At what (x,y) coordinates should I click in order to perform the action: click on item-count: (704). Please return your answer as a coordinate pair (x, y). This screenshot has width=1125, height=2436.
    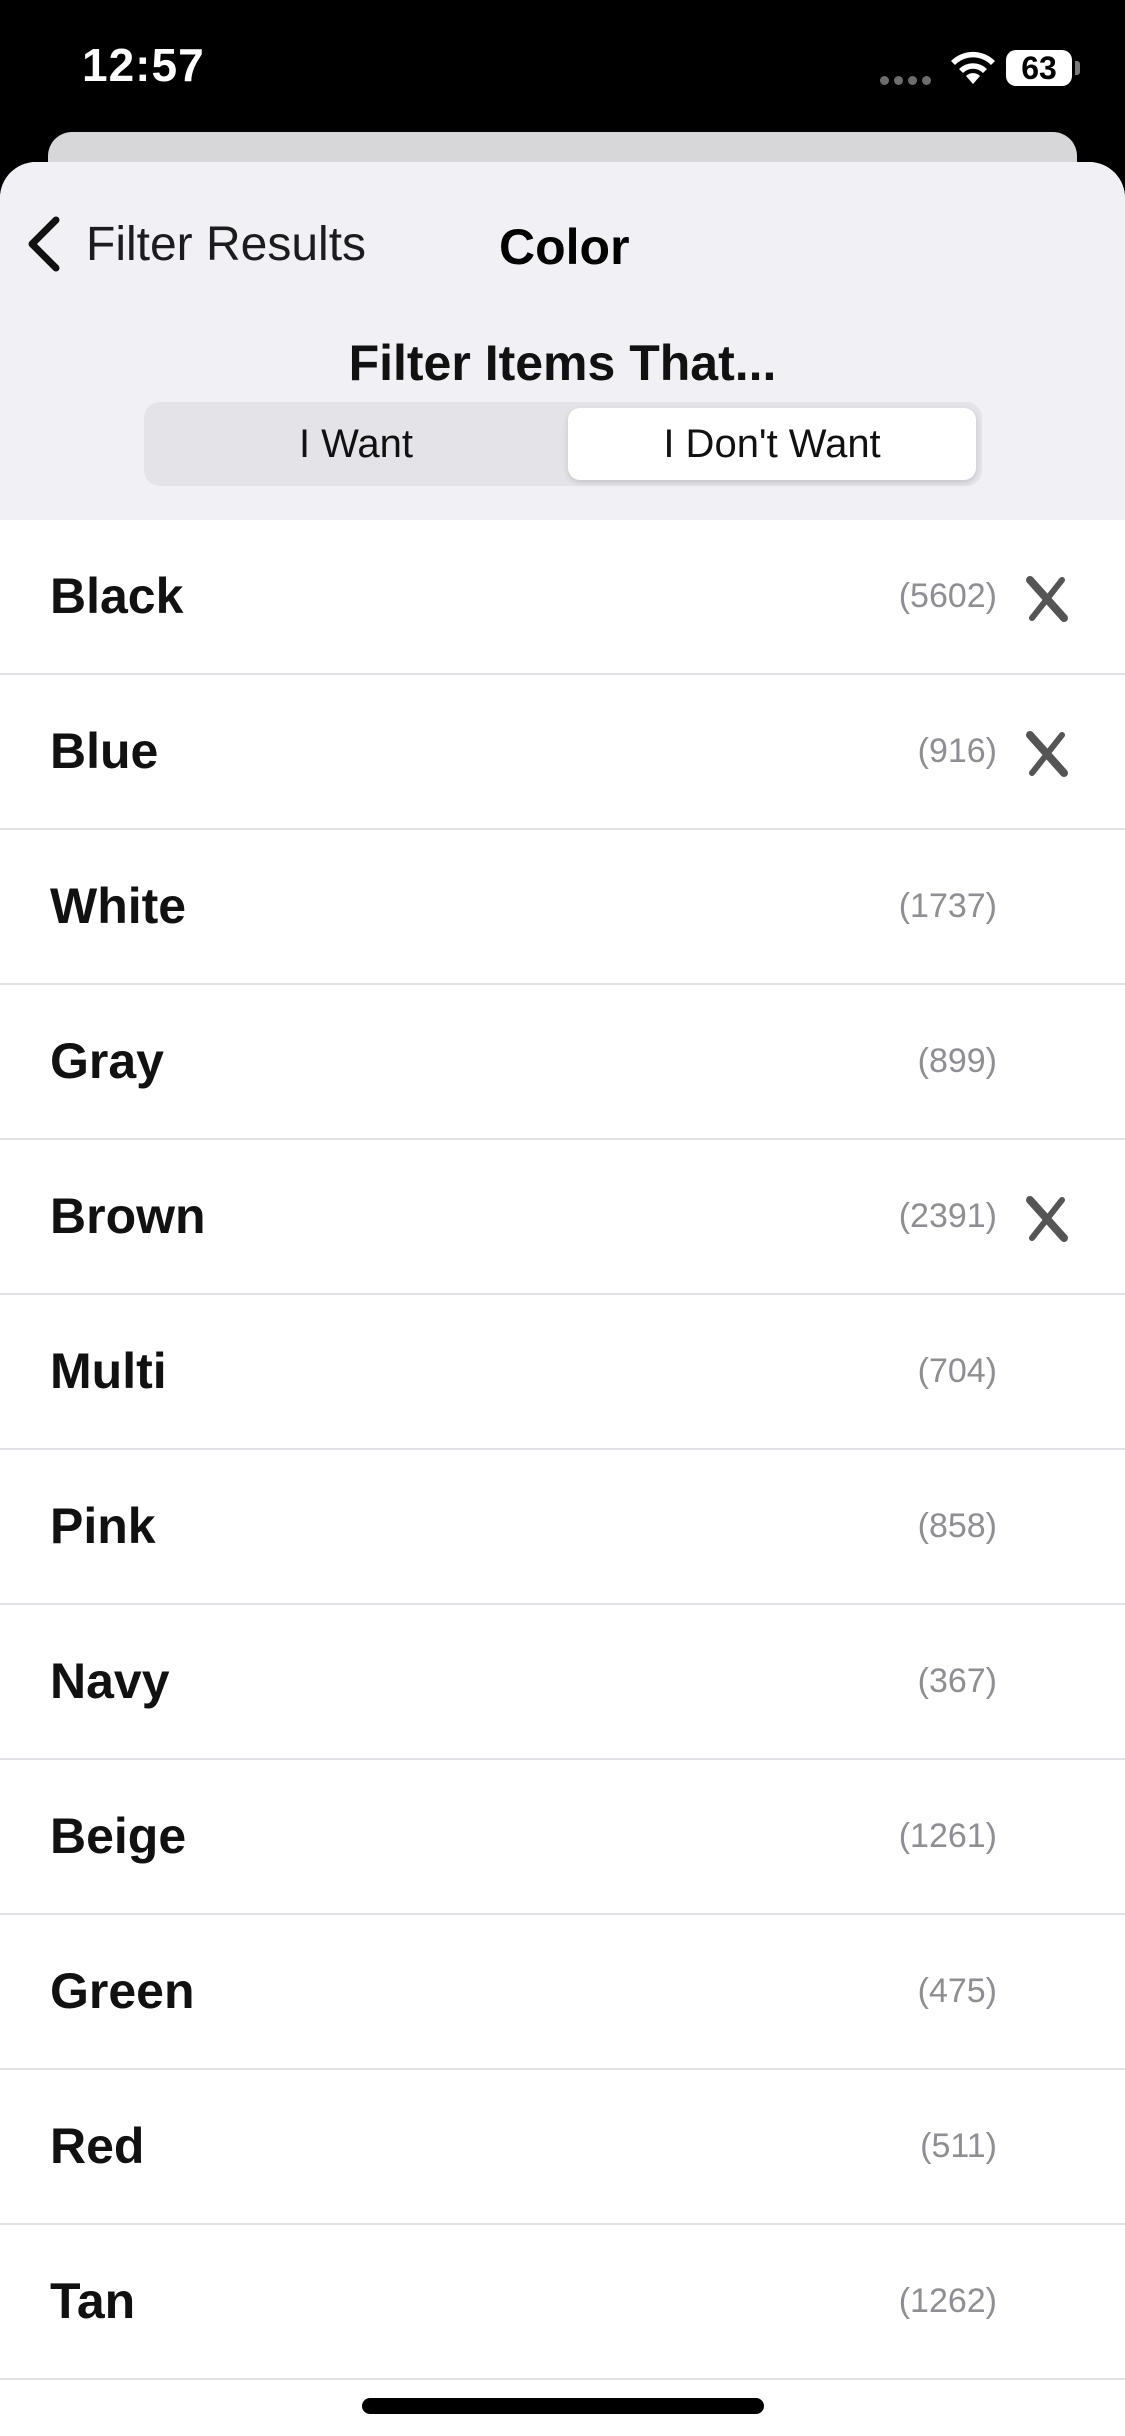
    Looking at the image, I should click on (957, 1371).